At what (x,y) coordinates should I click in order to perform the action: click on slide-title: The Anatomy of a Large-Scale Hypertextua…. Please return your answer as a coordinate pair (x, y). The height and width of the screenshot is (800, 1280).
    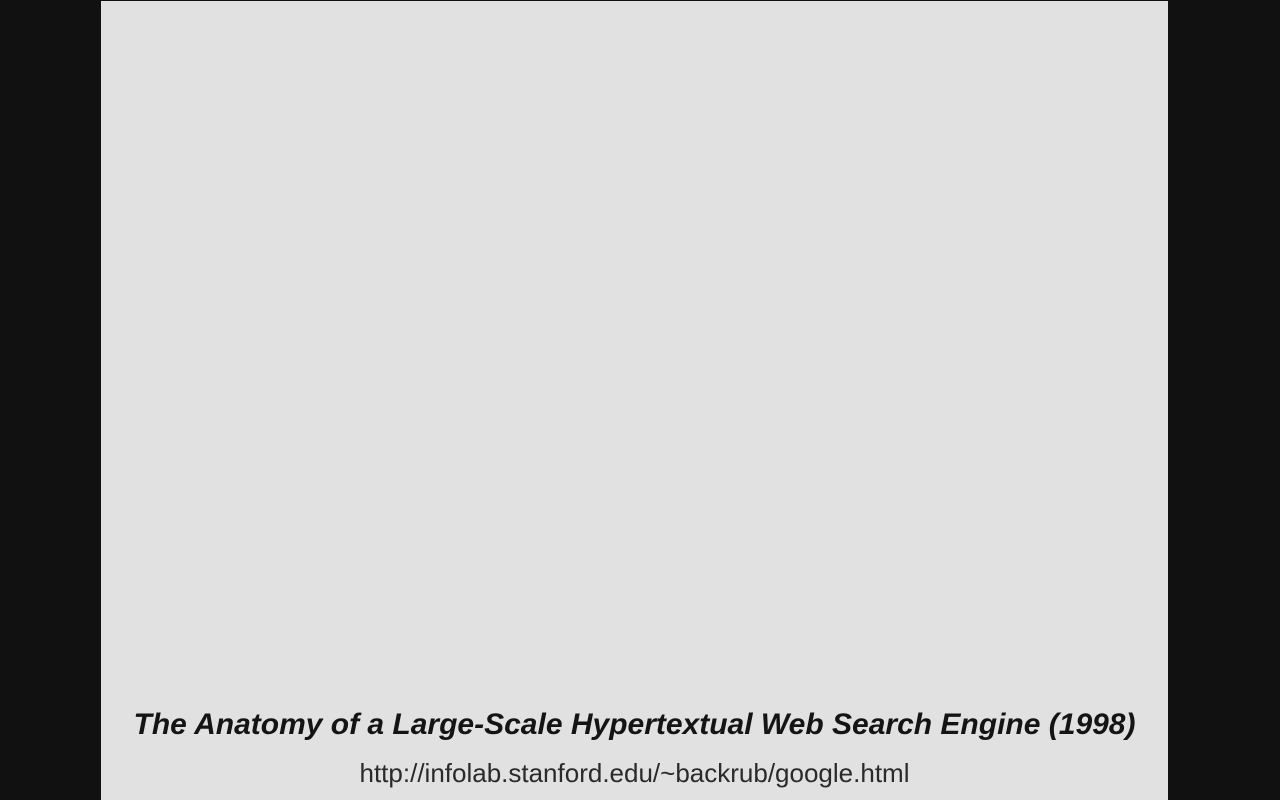
    Looking at the image, I should click on (634, 724).